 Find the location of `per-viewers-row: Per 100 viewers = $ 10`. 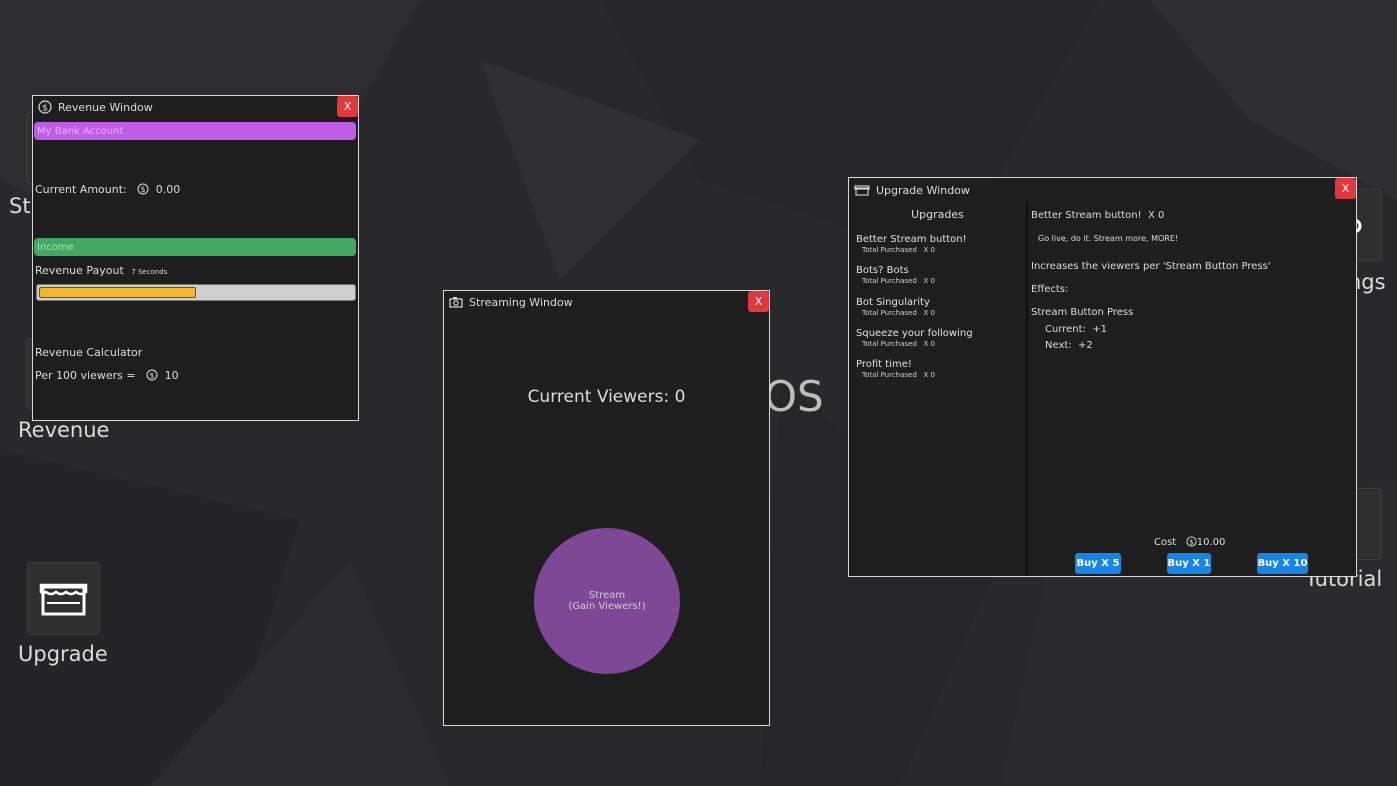

per-viewers-row: Per 100 viewers = $ 10 is located at coordinates (107, 375).